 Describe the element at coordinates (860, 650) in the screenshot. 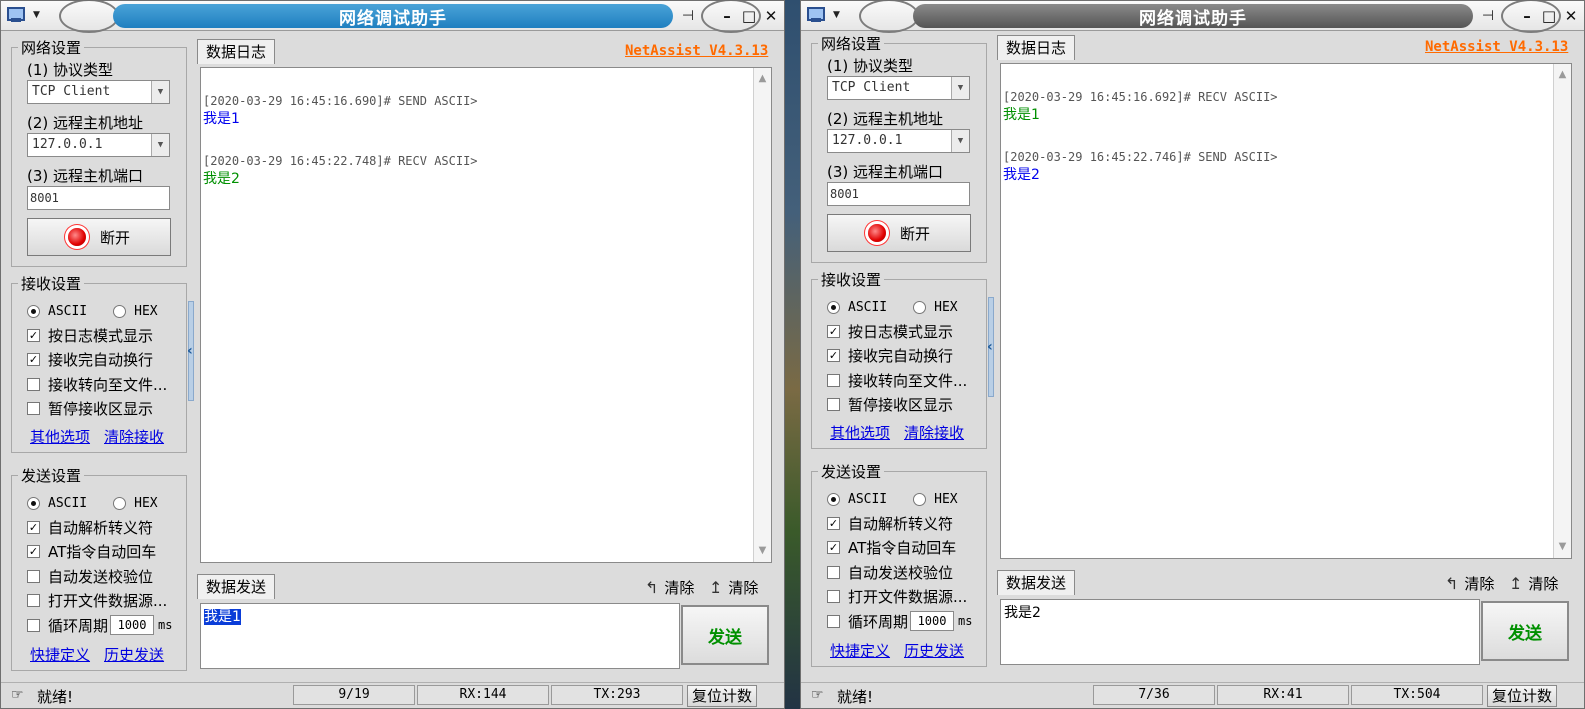

I see `shortcut-link: 快捷定义` at that location.